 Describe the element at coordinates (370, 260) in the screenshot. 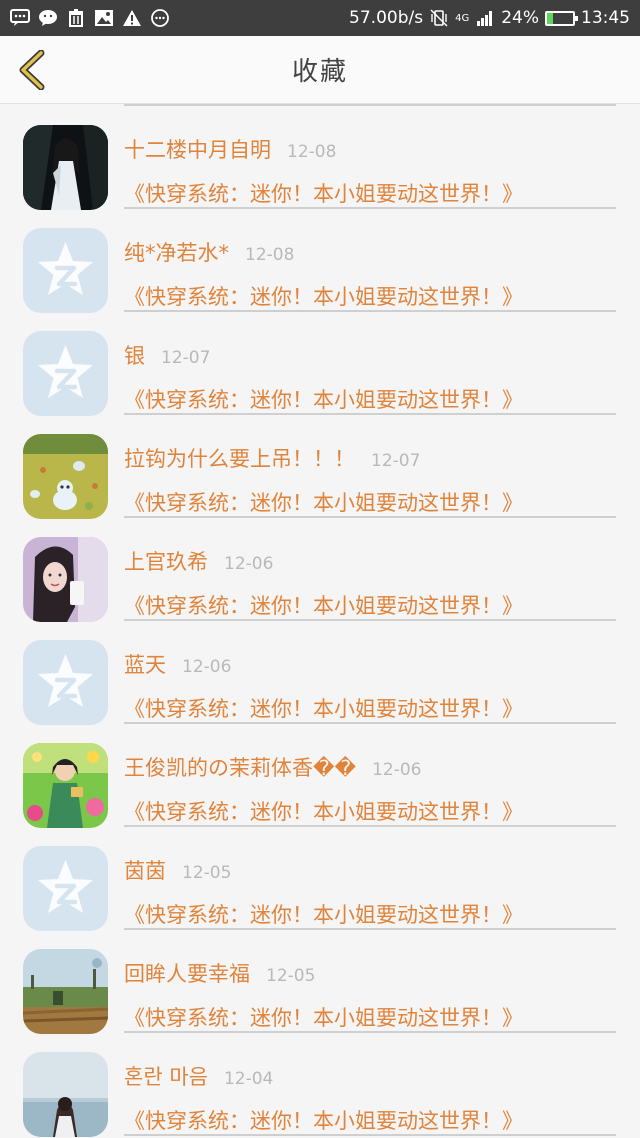

I see `favorite-content: 纯*净若水* 12-08 《快穿系统：迷你！本小姐要动这世界！》` at that location.